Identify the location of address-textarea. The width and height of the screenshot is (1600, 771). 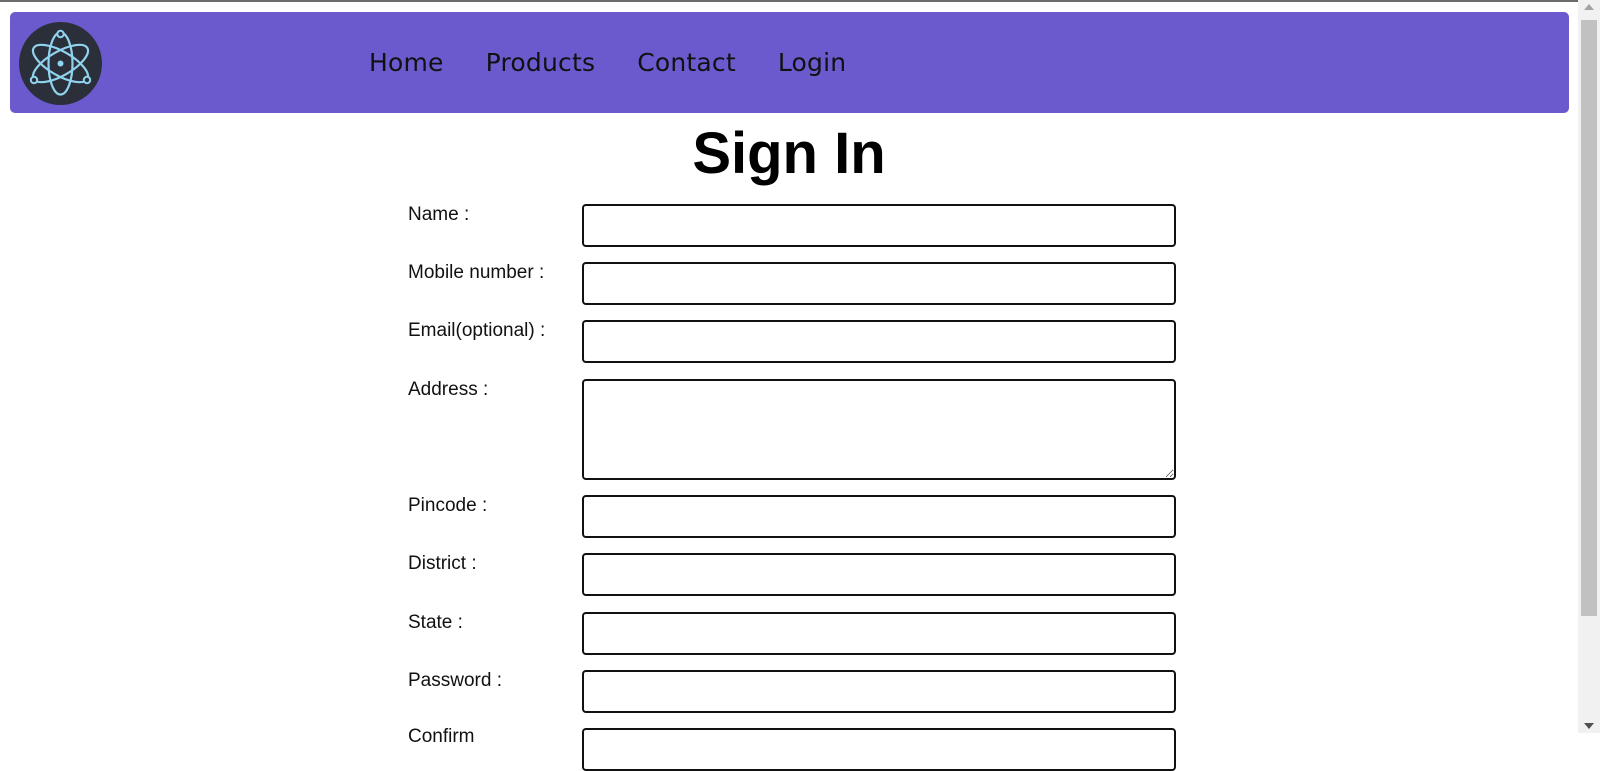
(879, 429).